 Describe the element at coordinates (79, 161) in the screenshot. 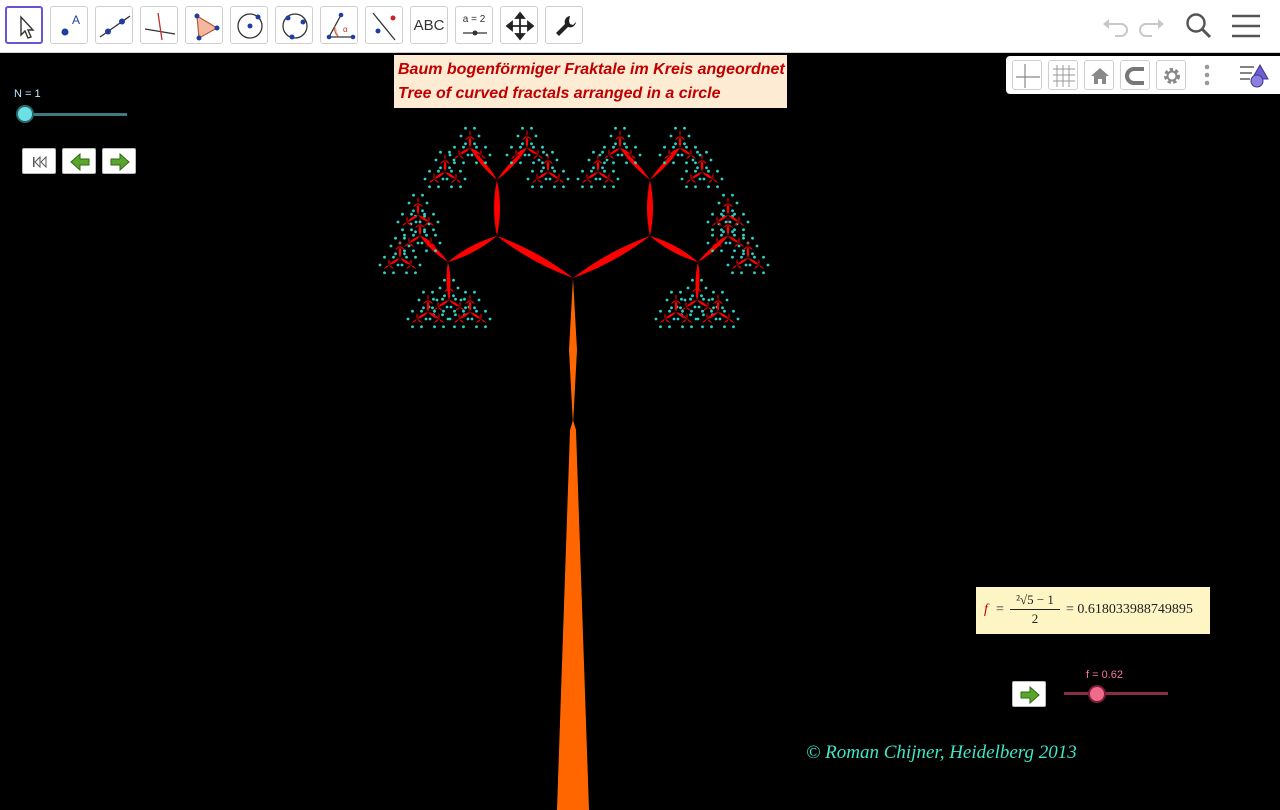

I see `step-back-button` at that location.